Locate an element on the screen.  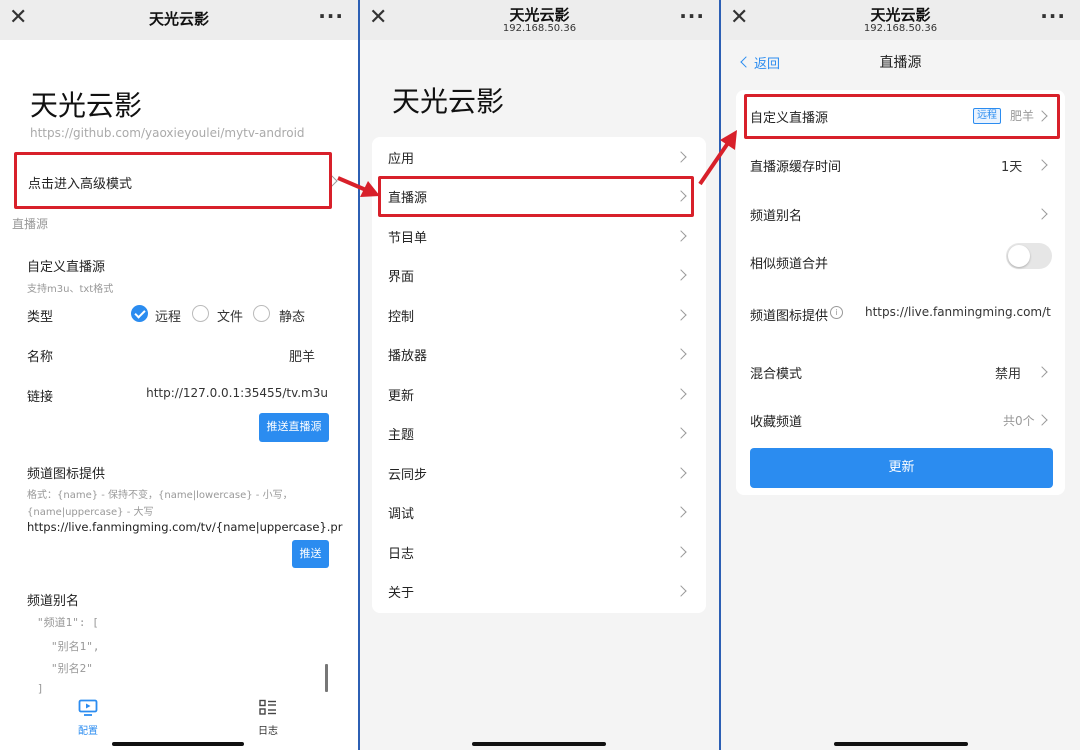
arrow-to-custom-source is located at coordinates (717, 158).